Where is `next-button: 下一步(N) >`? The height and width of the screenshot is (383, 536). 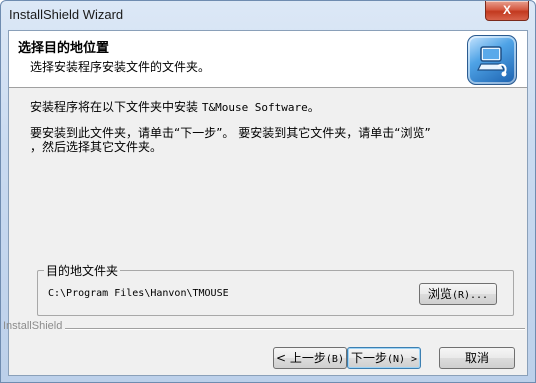
next-button: 下一步(N) > is located at coordinates (384, 358).